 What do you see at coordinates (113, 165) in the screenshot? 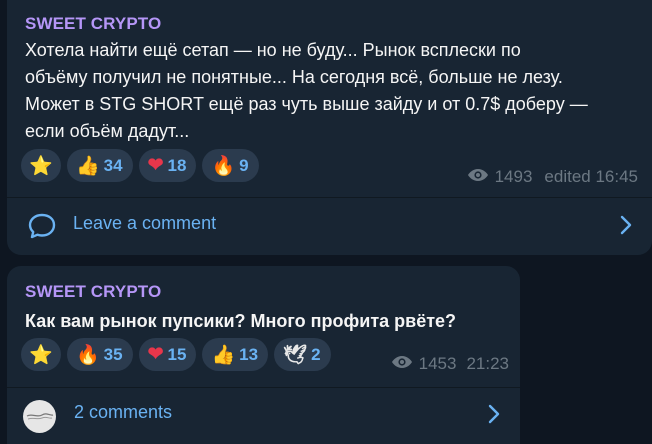
I see `reaction-count: 34` at bounding box center [113, 165].